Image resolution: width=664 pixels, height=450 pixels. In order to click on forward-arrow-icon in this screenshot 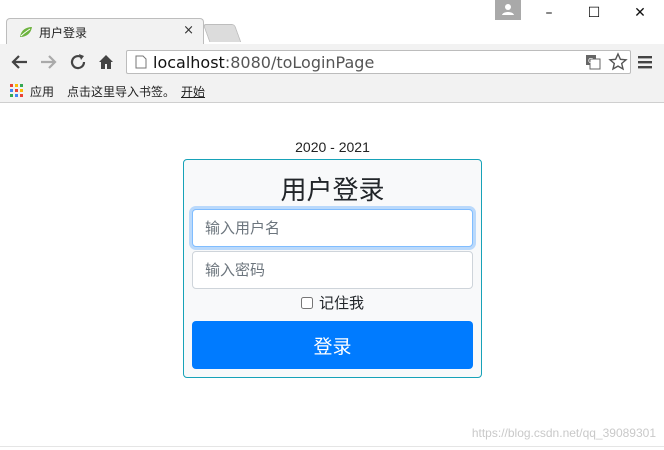, I will do `click(48, 62)`.